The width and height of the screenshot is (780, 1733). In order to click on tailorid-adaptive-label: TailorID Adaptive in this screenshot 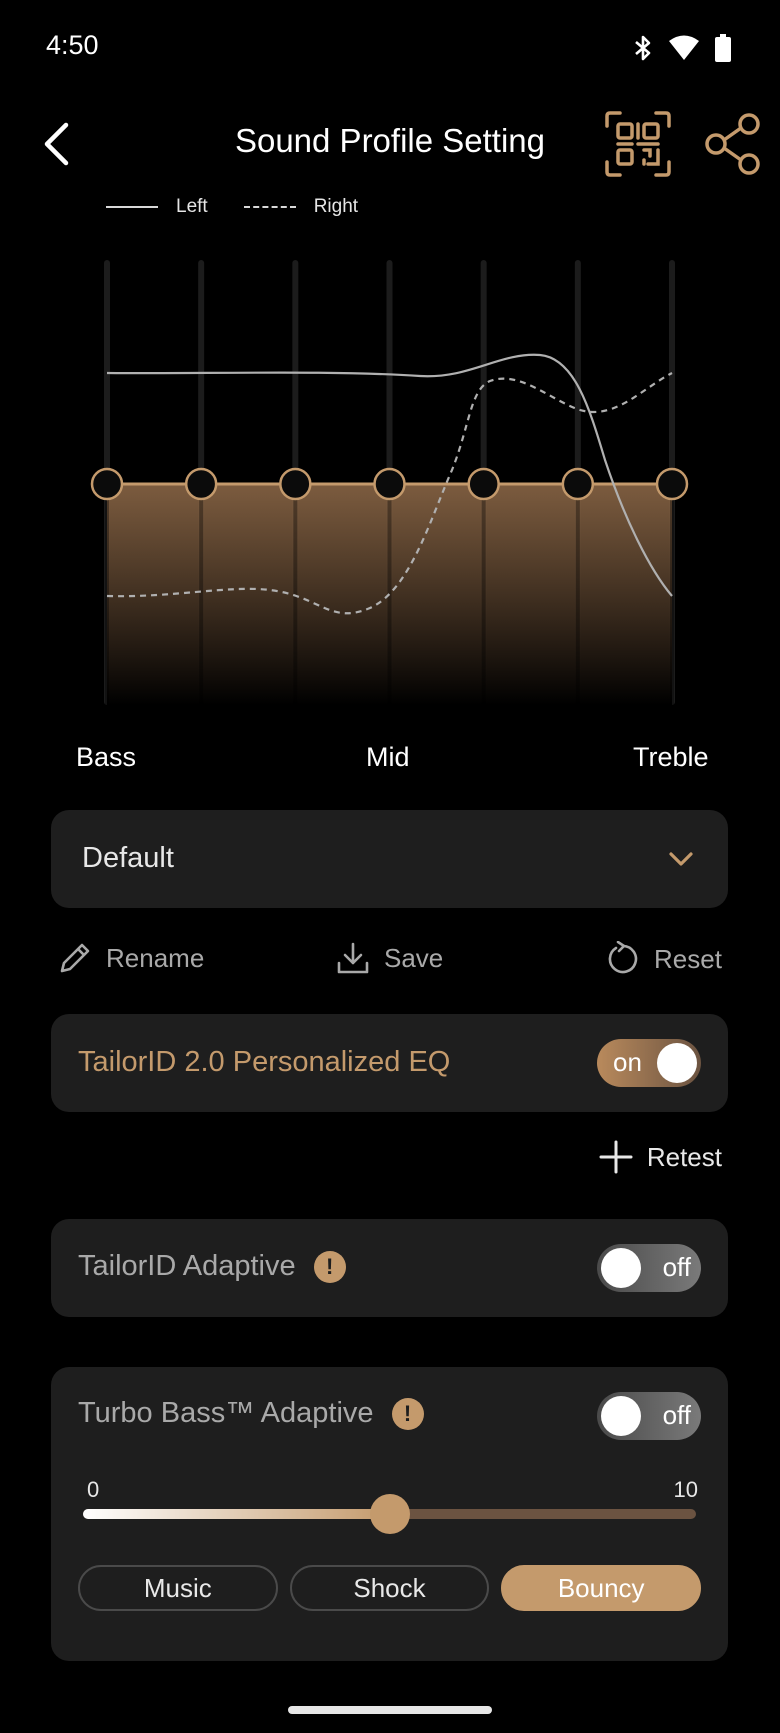, I will do `click(187, 1266)`.